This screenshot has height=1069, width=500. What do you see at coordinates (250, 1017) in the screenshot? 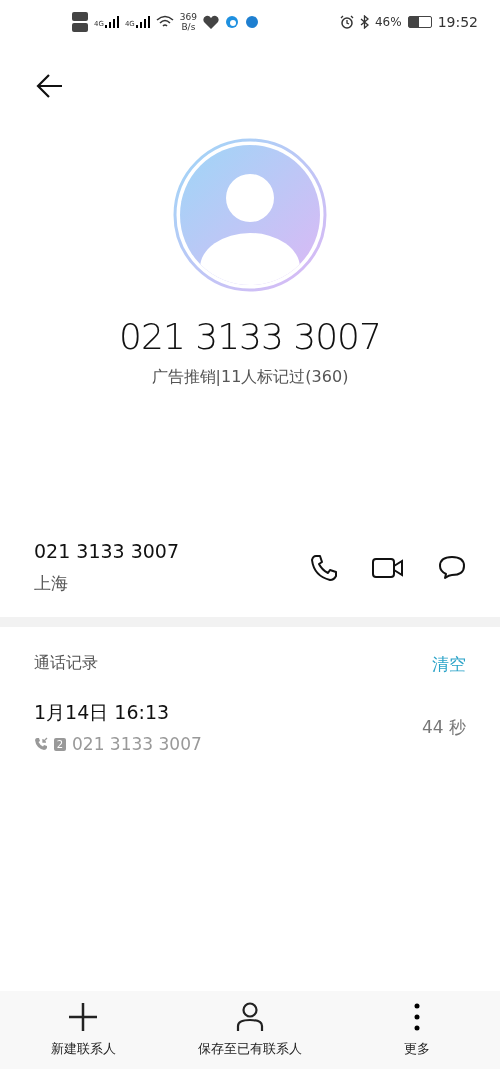
I see `person-icon` at bounding box center [250, 1017].